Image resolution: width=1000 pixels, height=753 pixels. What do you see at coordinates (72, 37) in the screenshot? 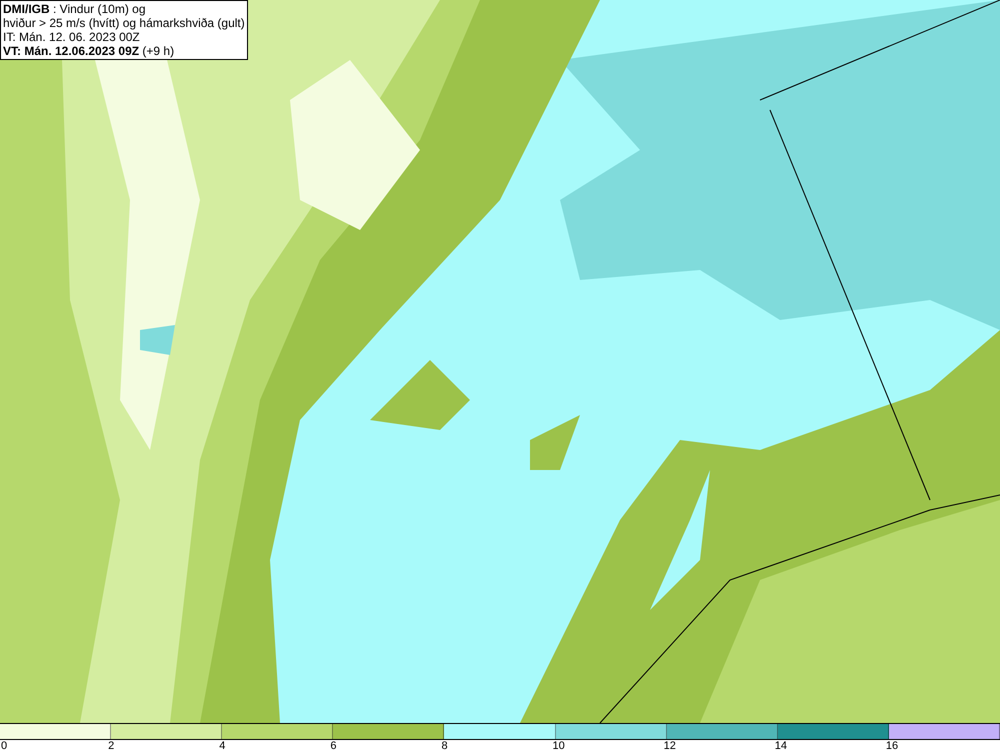
I see `header-text: IT: Mán. 12. 06. 2023 00Z` at bounding box center [72, 37].